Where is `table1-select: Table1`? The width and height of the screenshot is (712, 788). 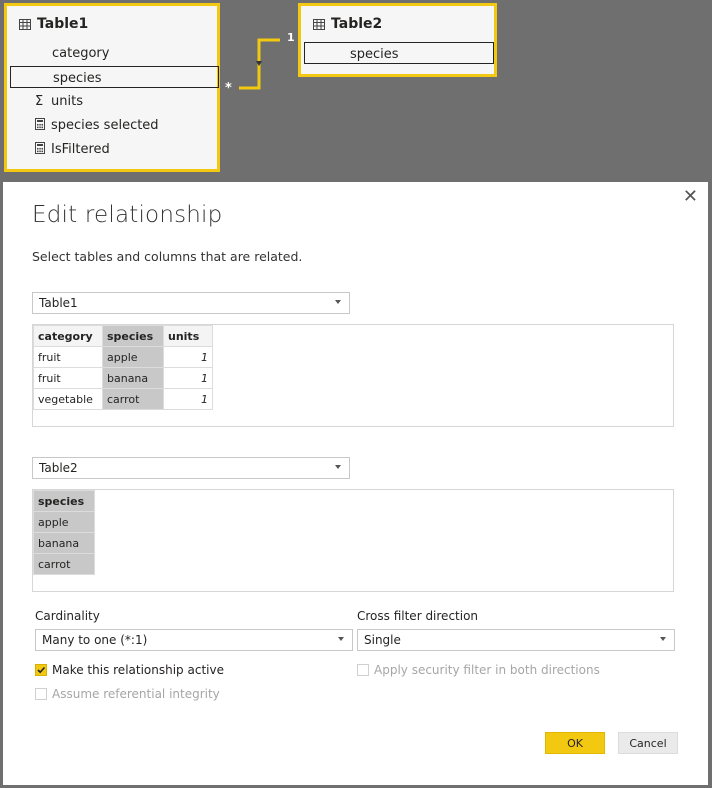
table1-select: Table1 is located at coordinates (191, 303).